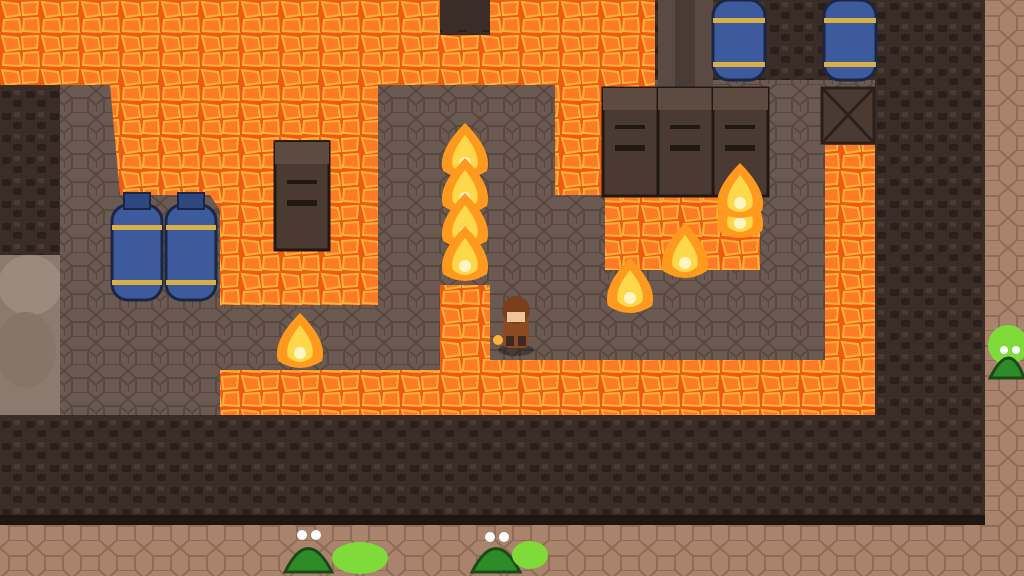 Image resolution: width=1024 pixels, height=576 pixels. Describe the element at coordinates (31, 285) in the screenshot. I see `boulder` at that location.